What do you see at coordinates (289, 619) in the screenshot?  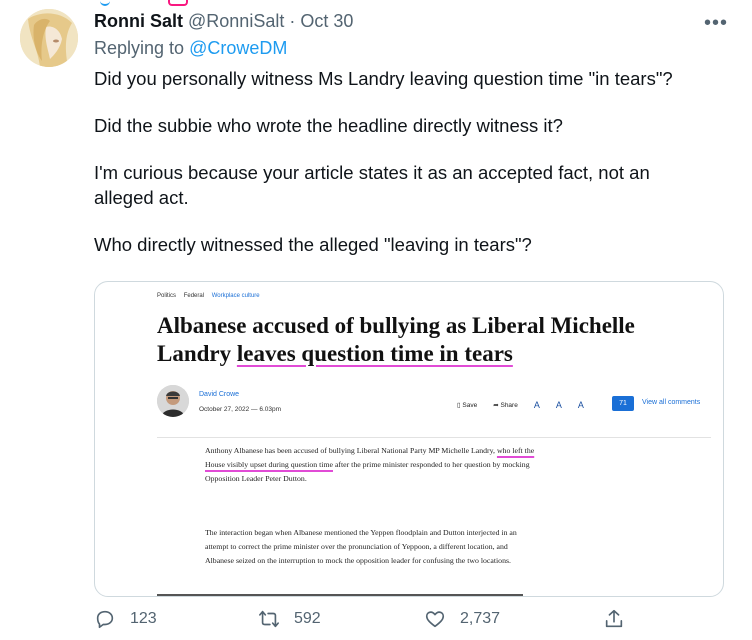 I see `retweet-button: 592` at bounding box center [289, 619].